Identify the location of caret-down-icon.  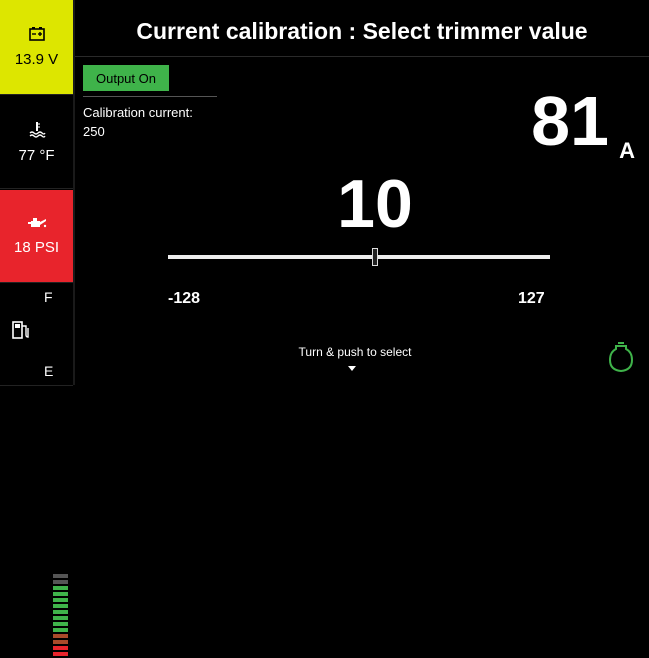
(352, 368).